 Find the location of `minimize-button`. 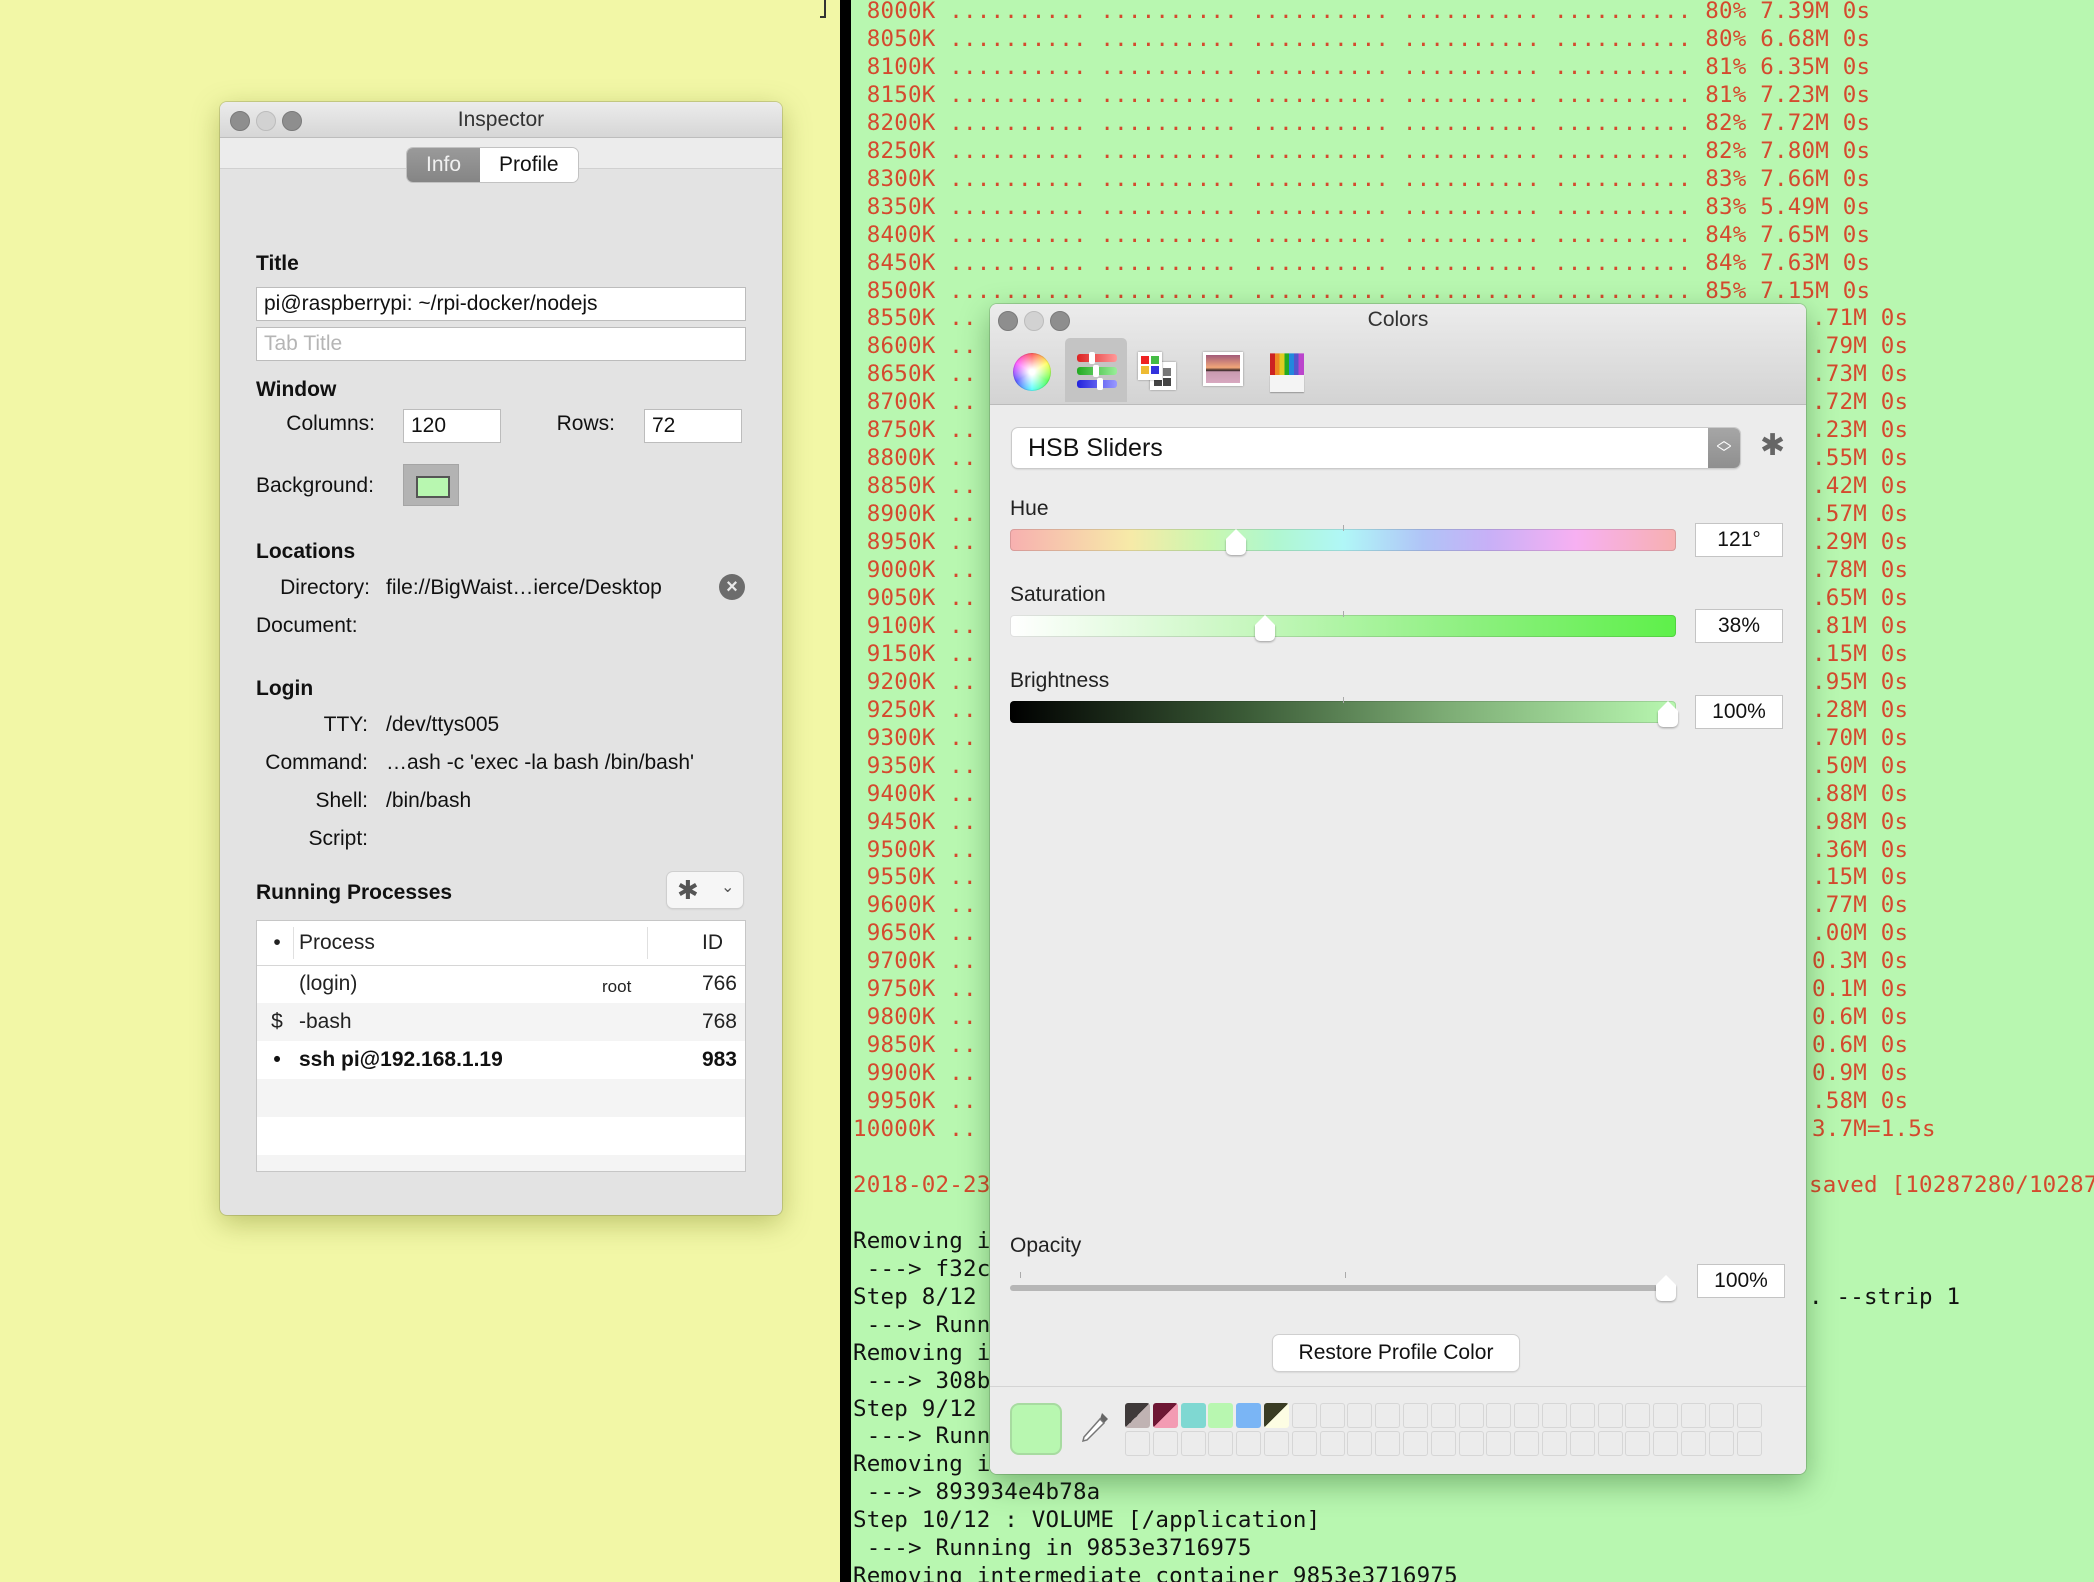

minimize-button is located at coordinates (266, 121).